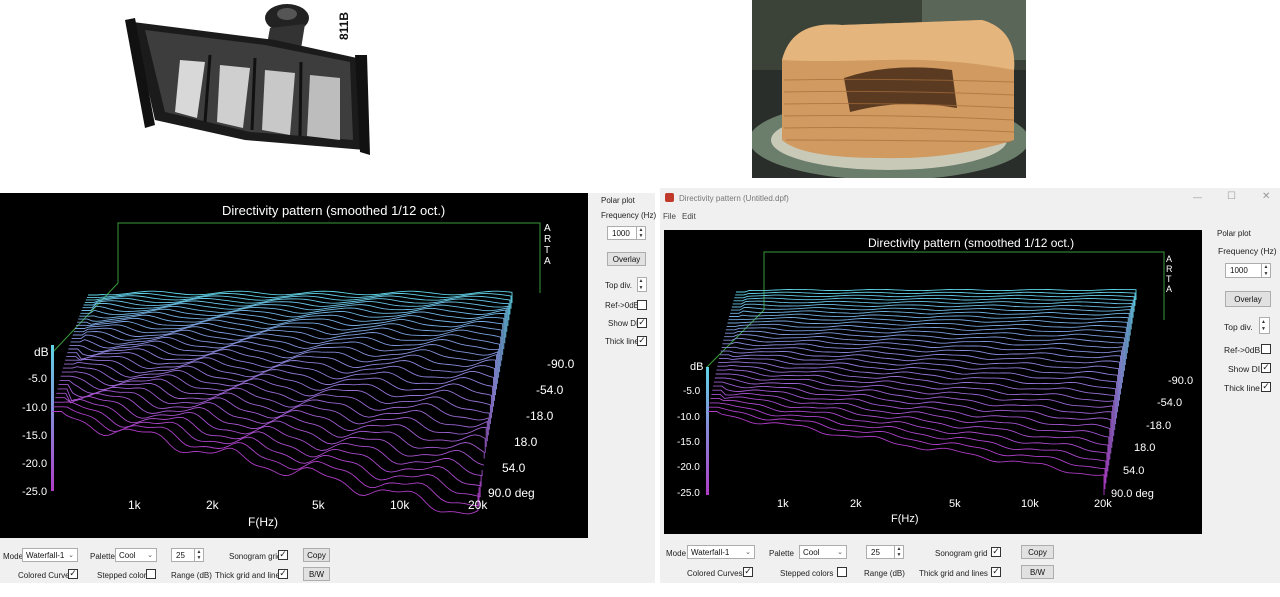  Describe the element at coordinates (52, 418) in the screenshot. I see `palette-color-bar` at that location.